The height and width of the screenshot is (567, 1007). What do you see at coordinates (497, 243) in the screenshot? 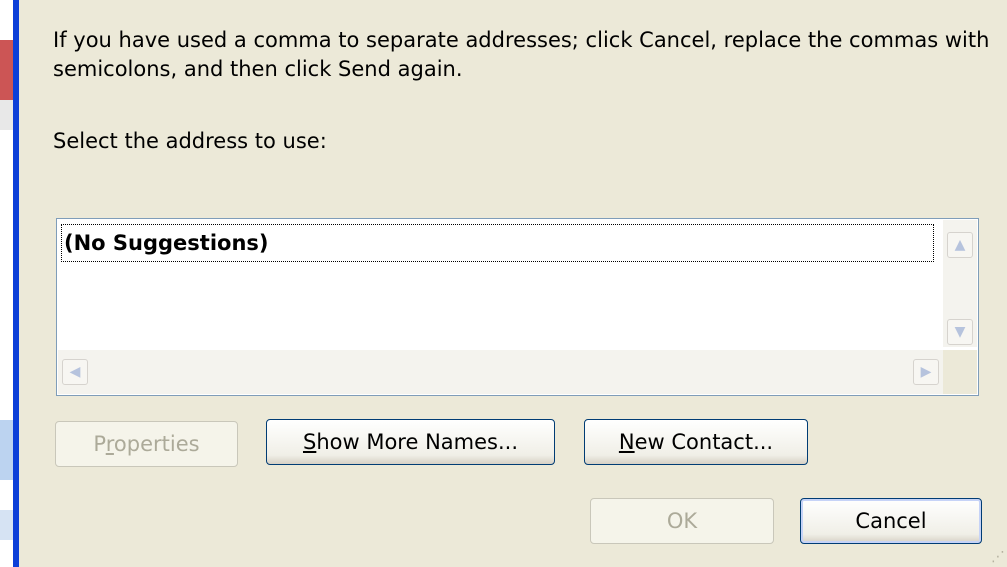
I see `list-item: (No Suggestions)` at bounding box center [497, 243].